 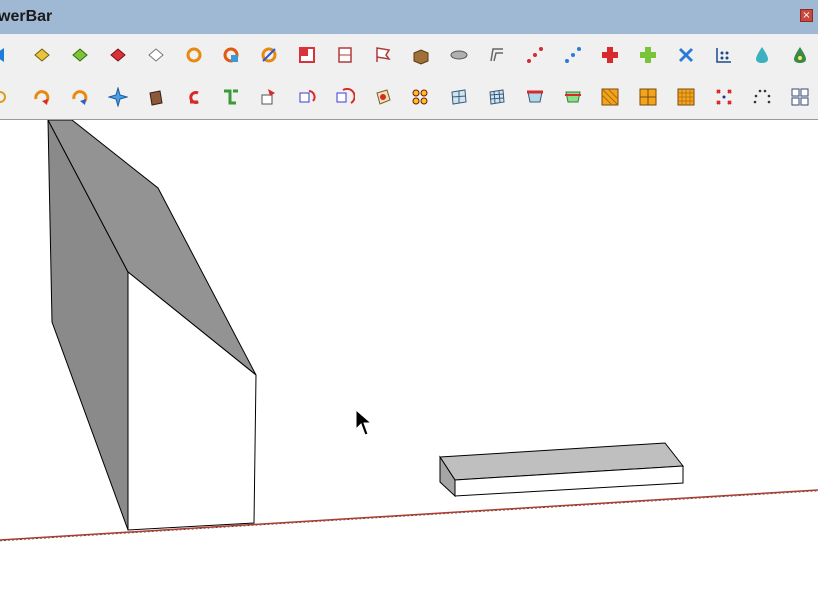 I want to click on red-stamp-button, so click(x=383, y=97).